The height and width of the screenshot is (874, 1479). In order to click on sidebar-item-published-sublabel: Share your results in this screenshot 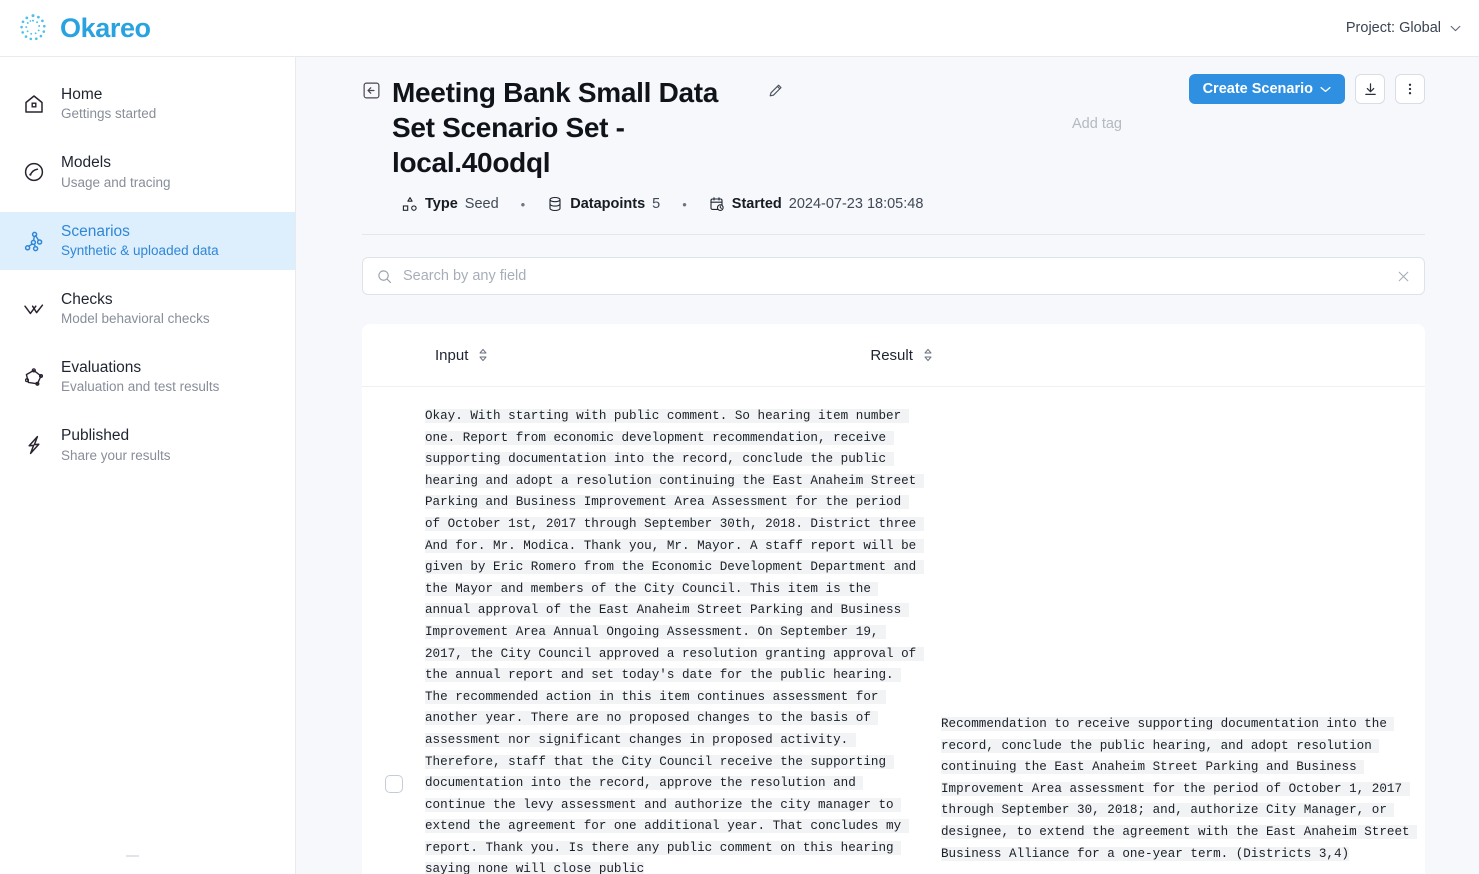, I will do `click(116, 455)`.